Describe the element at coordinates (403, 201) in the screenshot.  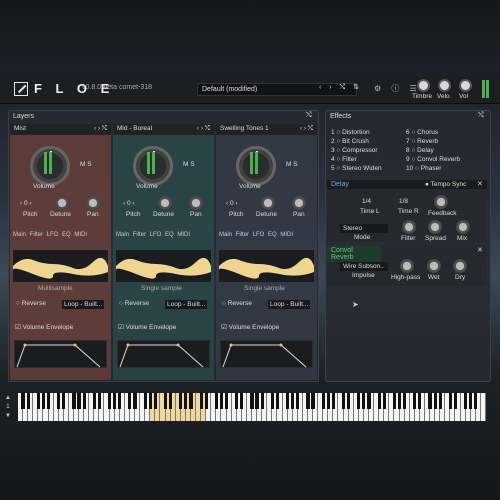
I see `time-r-value: 1/8` at that location.